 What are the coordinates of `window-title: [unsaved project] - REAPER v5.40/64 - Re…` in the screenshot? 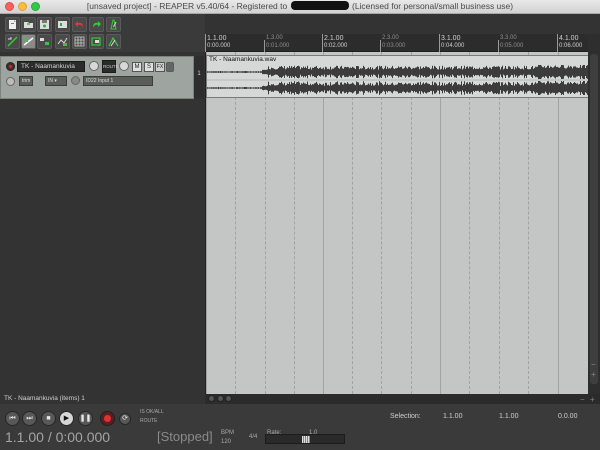 It's located at (300, 6).